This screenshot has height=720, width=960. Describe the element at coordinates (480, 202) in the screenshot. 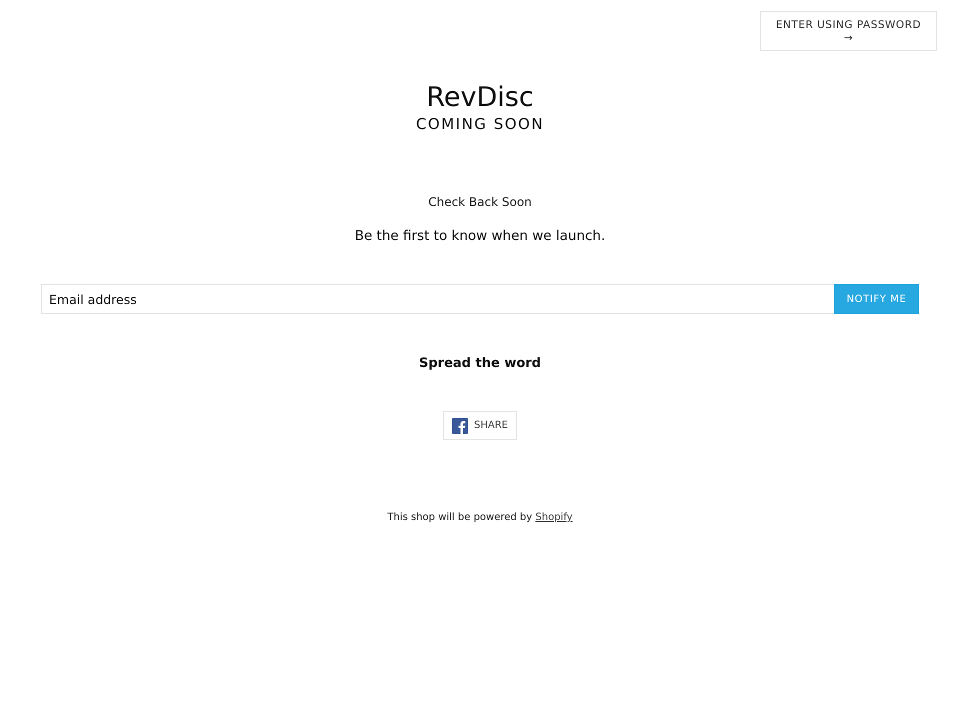

I see `message-heading: Check Back Soon` at that location.